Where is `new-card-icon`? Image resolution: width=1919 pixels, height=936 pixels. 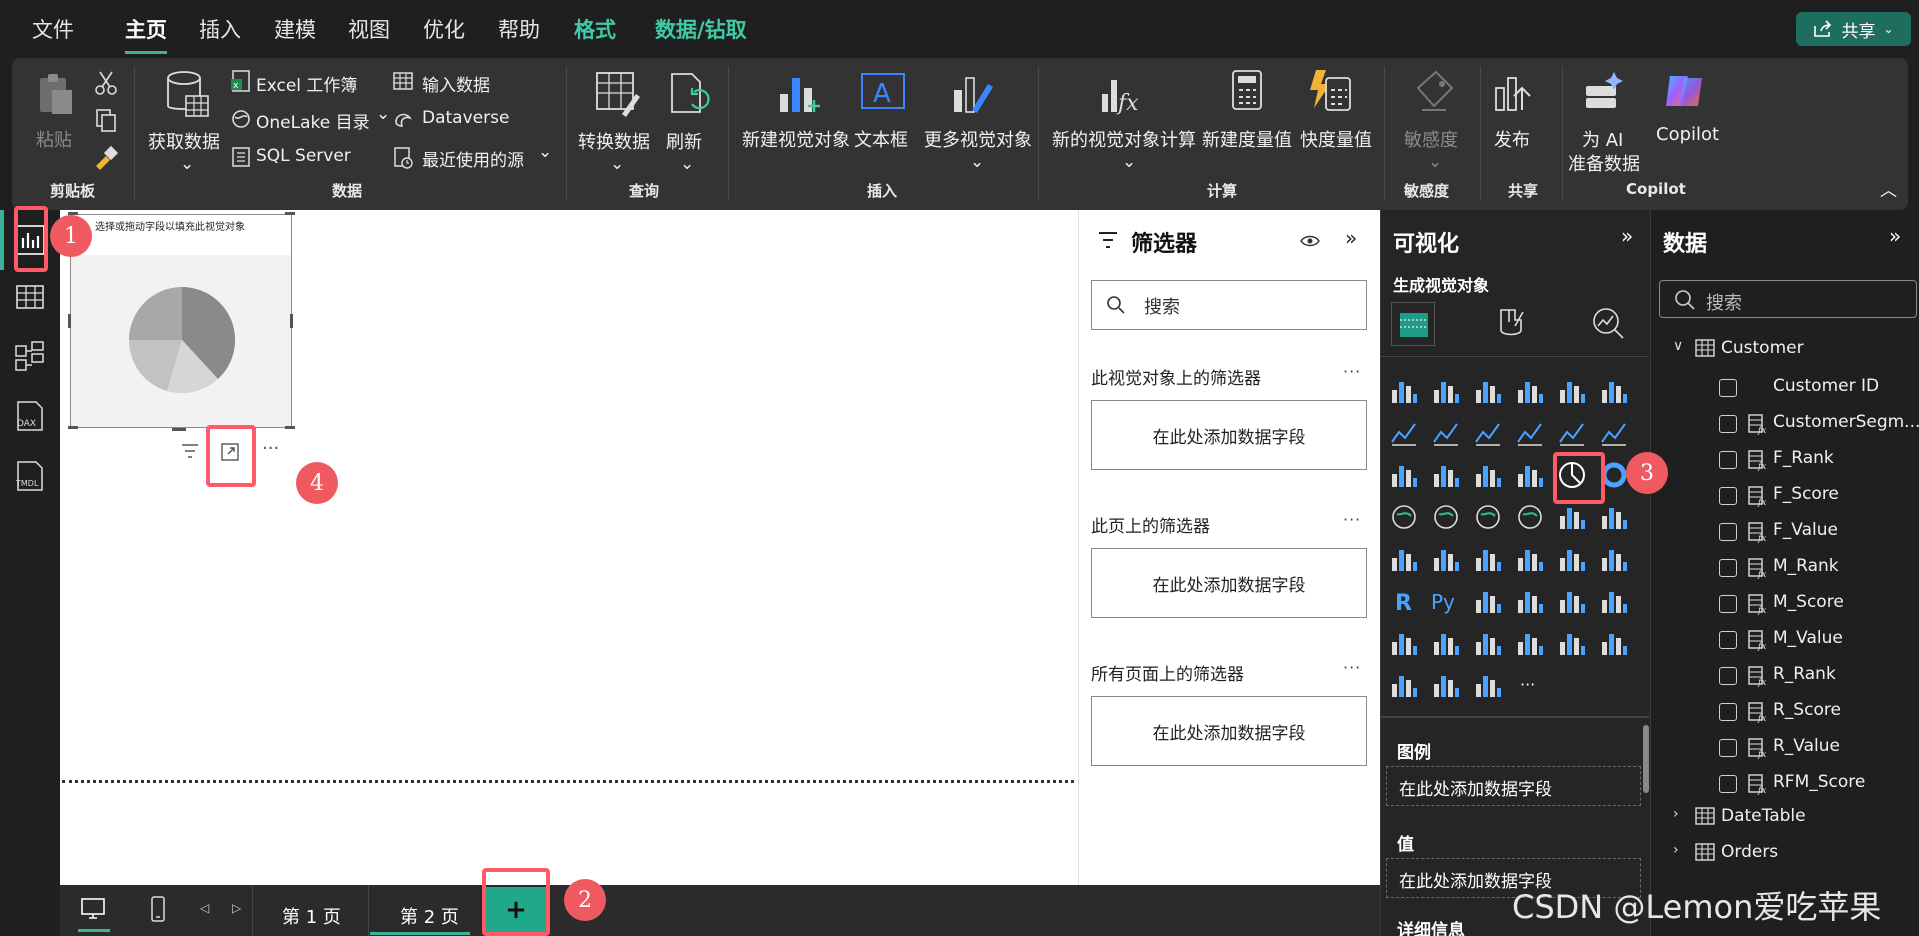 new-card-icon is located at coordinates (1614, 559).